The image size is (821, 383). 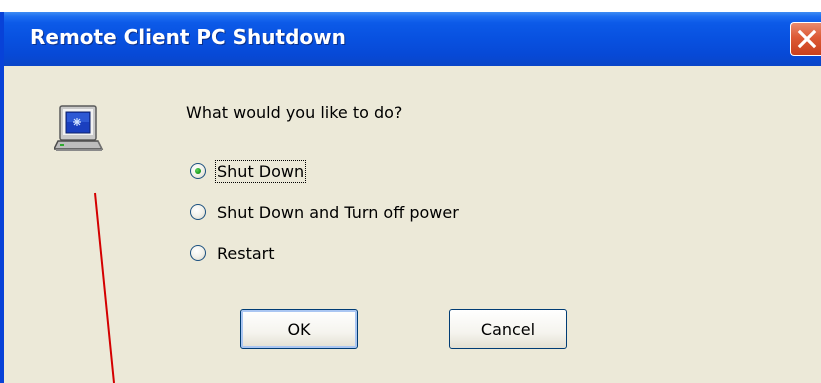 I want to click on prompt-text: What would you like to do?, so click(x=294, y=112).